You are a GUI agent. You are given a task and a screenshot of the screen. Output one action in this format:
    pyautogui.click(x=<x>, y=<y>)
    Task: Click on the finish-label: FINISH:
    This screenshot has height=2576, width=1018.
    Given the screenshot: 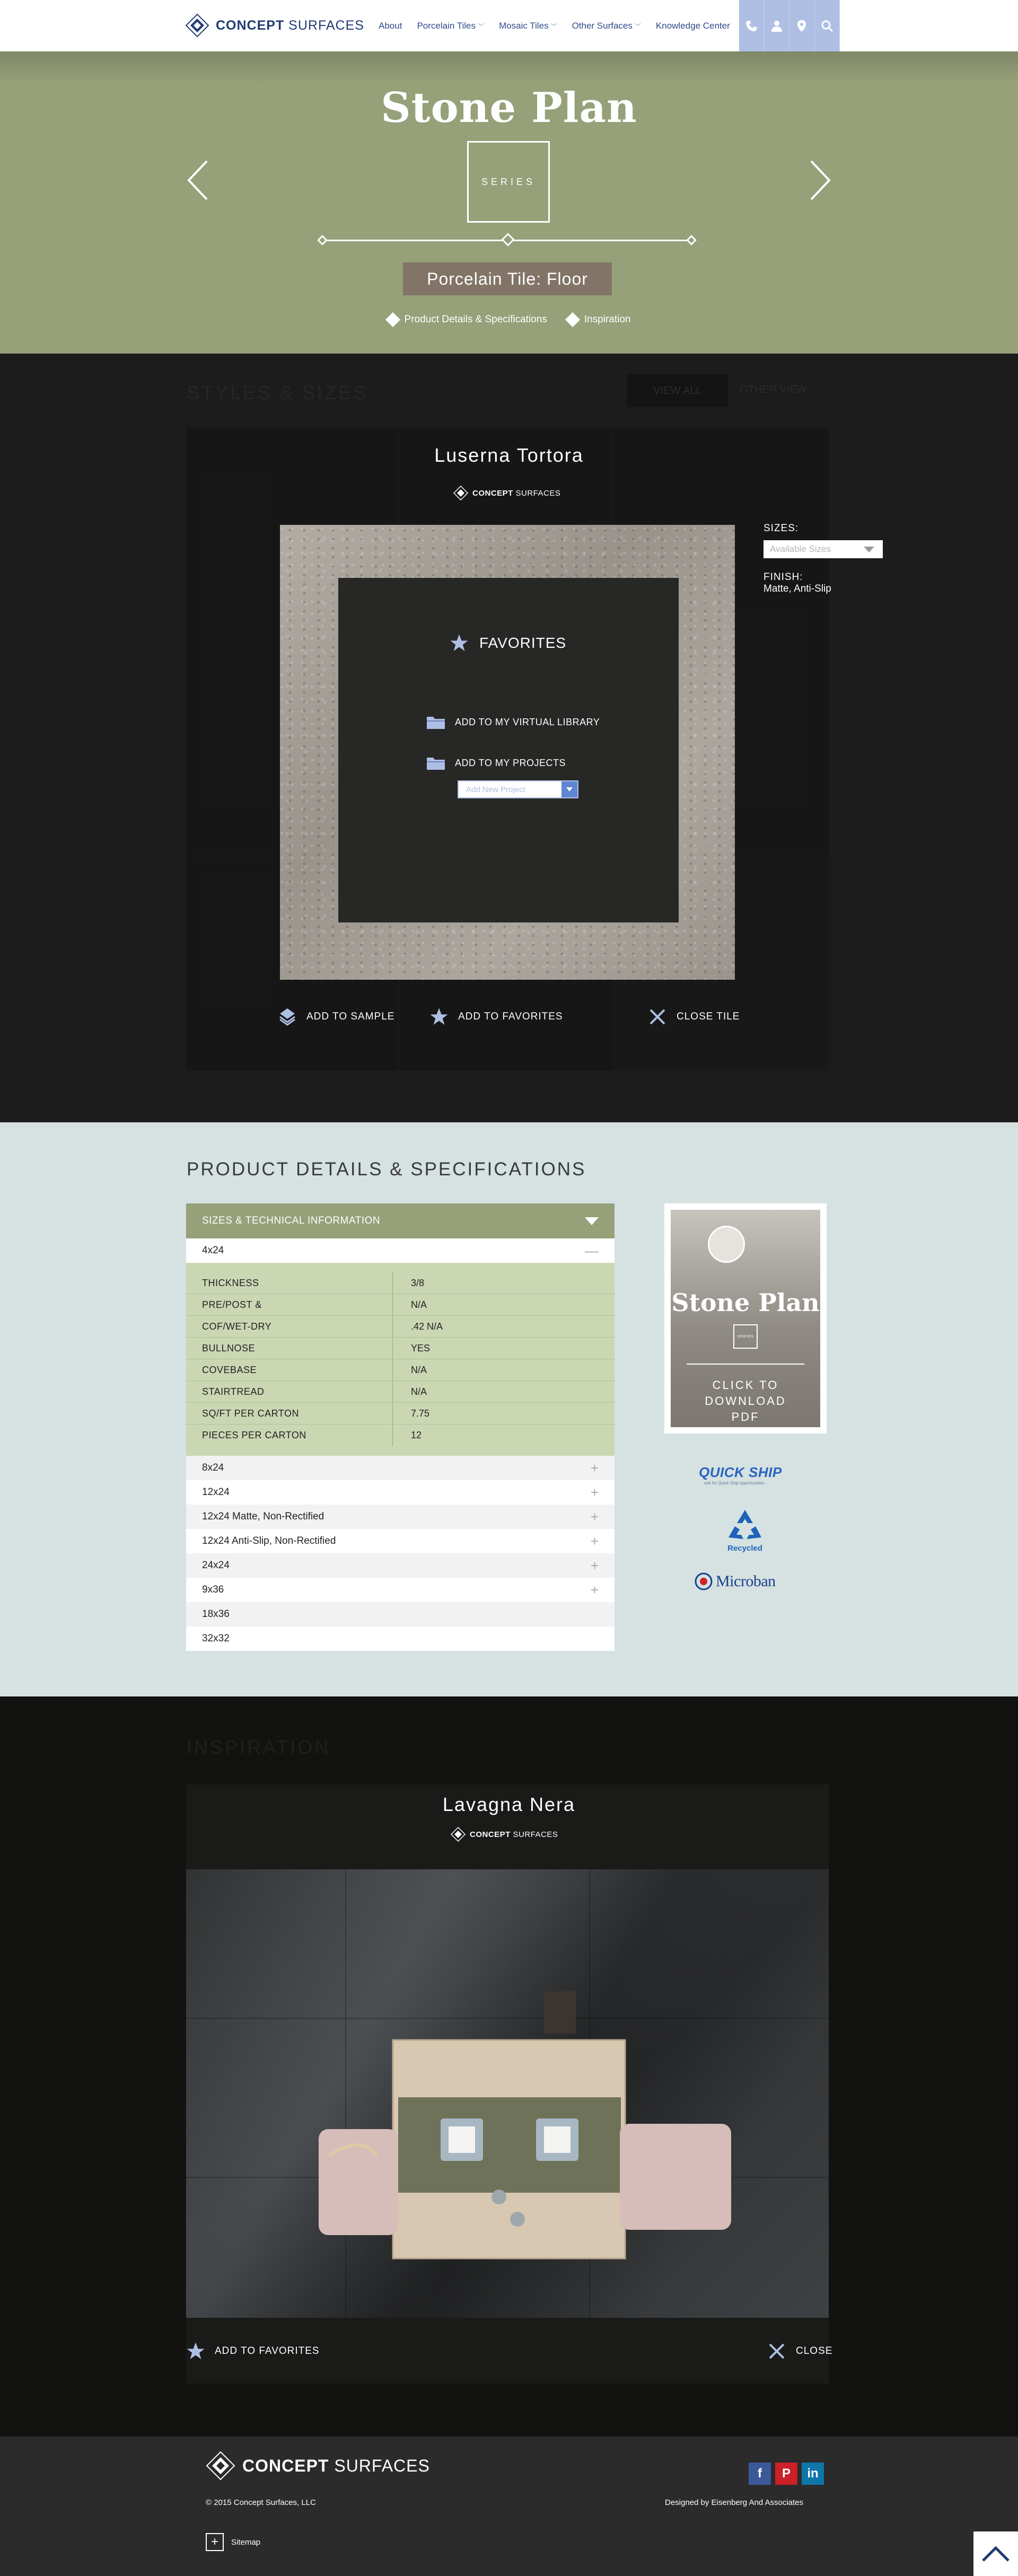 What is the action you would take?
    pyautogui.click(x=783, y=577)
    